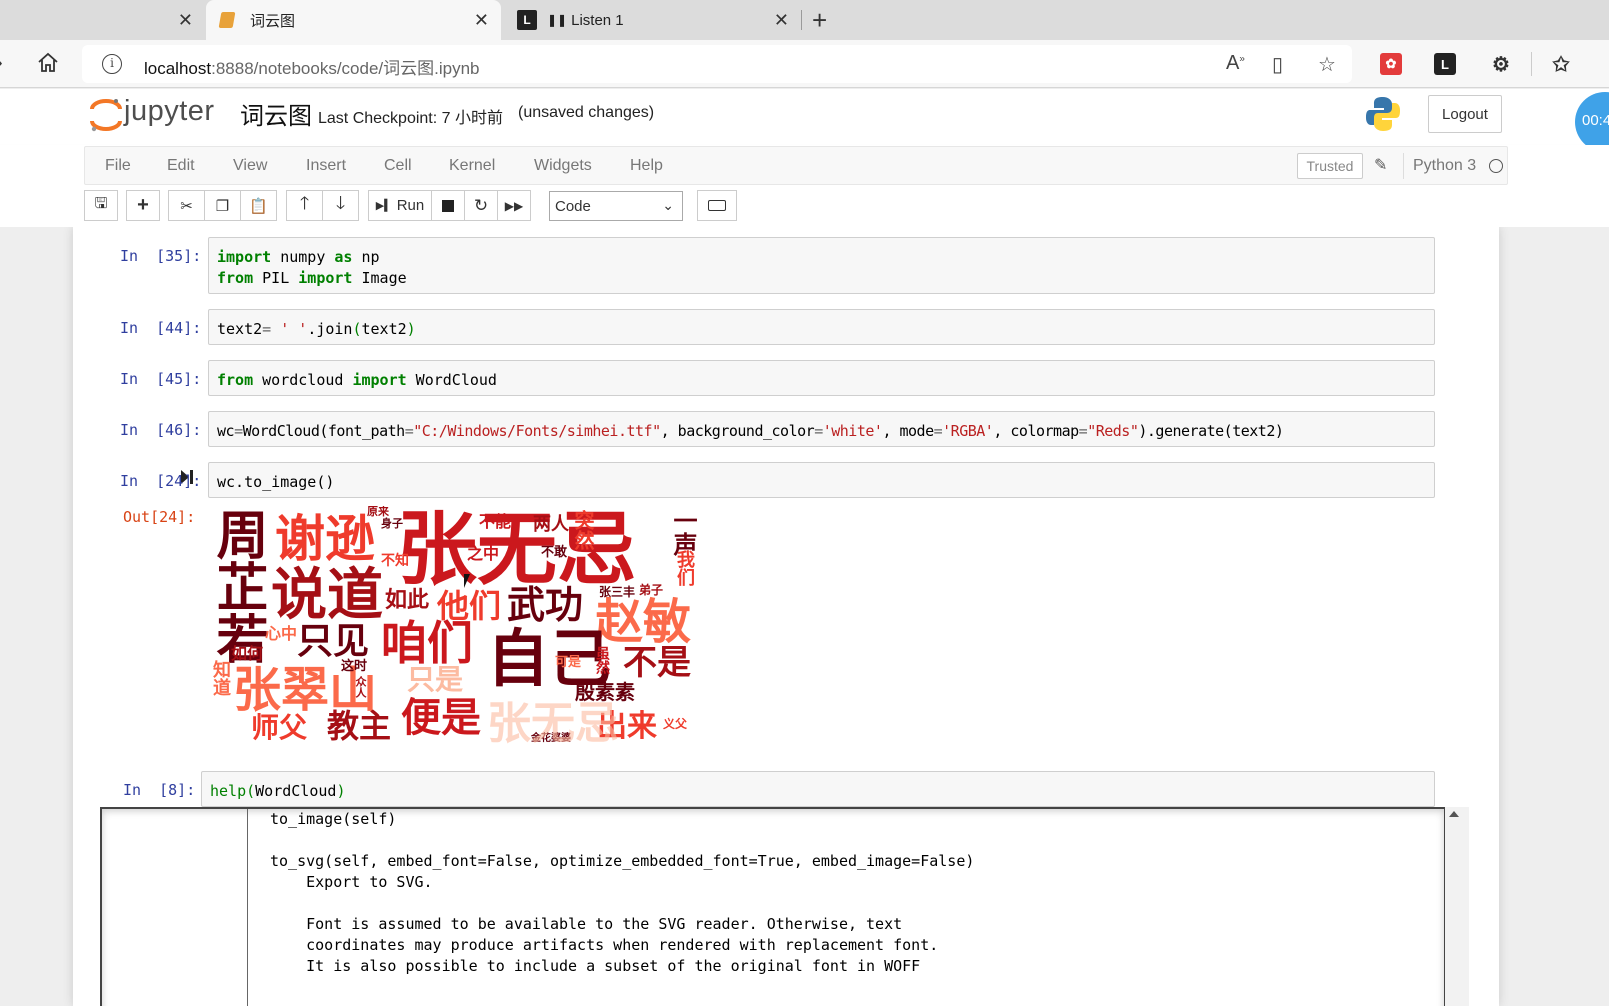 Image resolution: width=1609 pixels, height=1006 pixels. I want to click on menu-help: Help, so click(646, 166).